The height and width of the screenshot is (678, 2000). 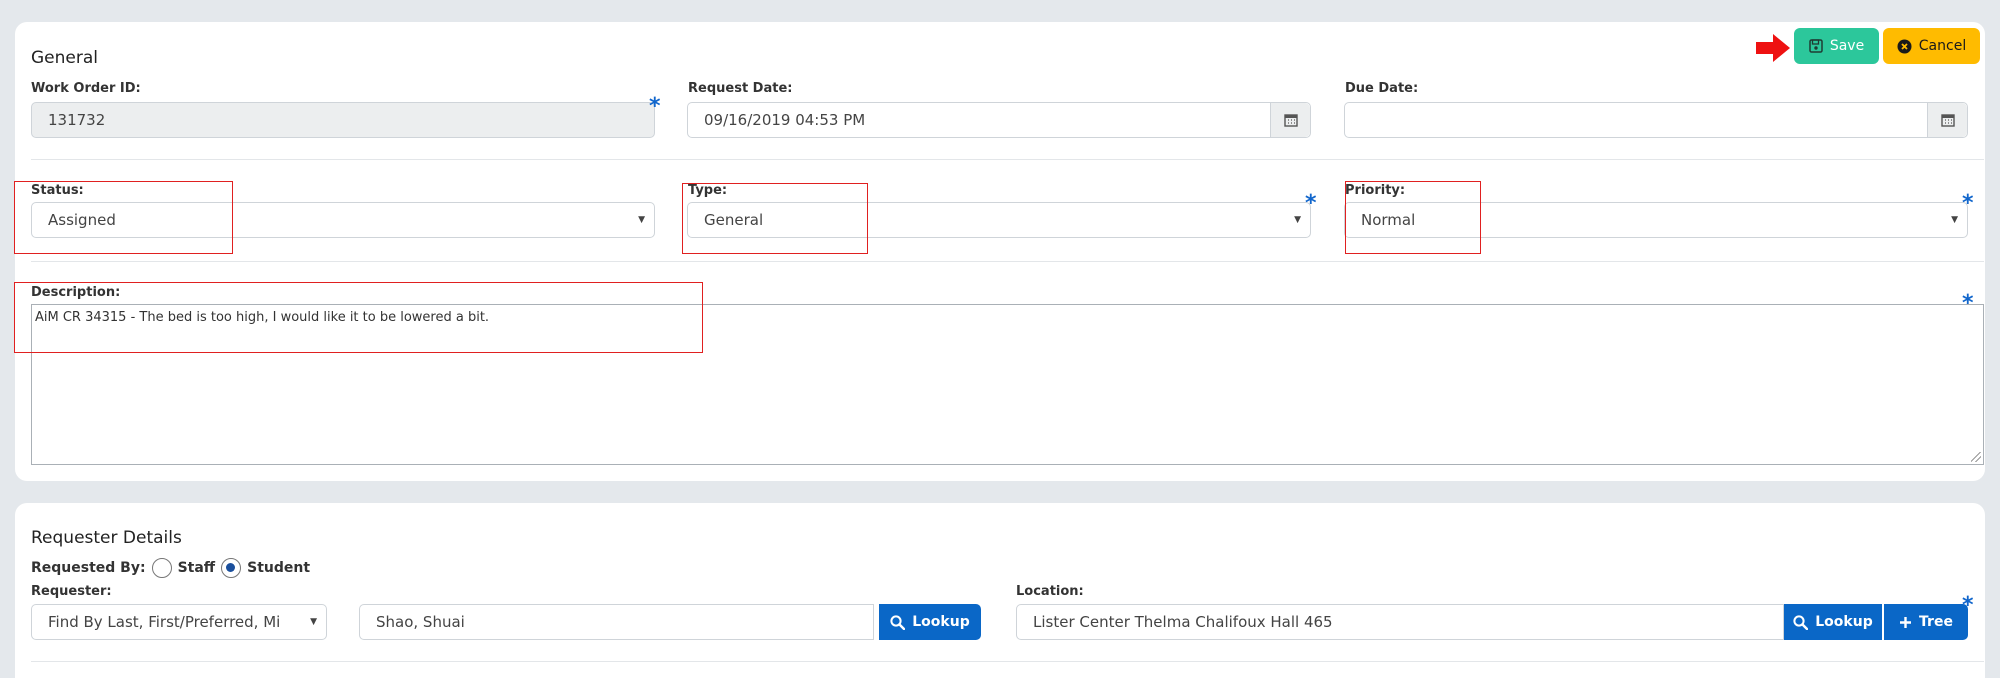 I want to click on request-date-label: Request Date:, so click(x=740, y=88).